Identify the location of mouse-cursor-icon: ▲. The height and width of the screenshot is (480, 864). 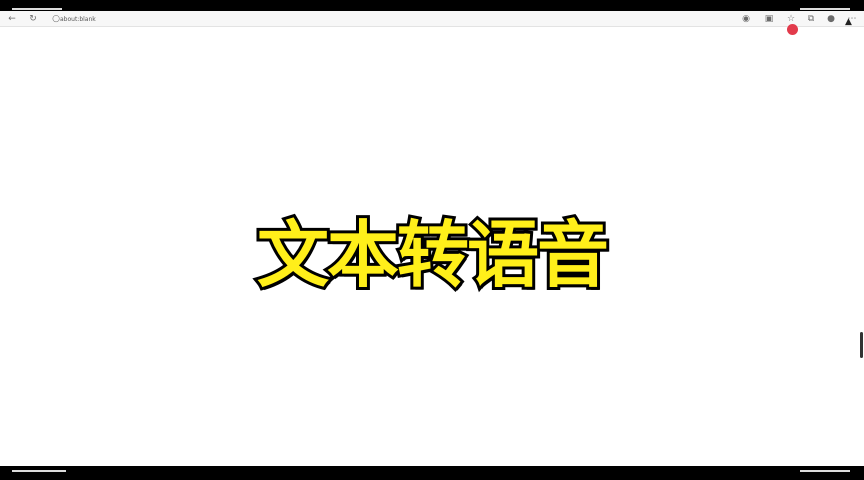
(848, 22).